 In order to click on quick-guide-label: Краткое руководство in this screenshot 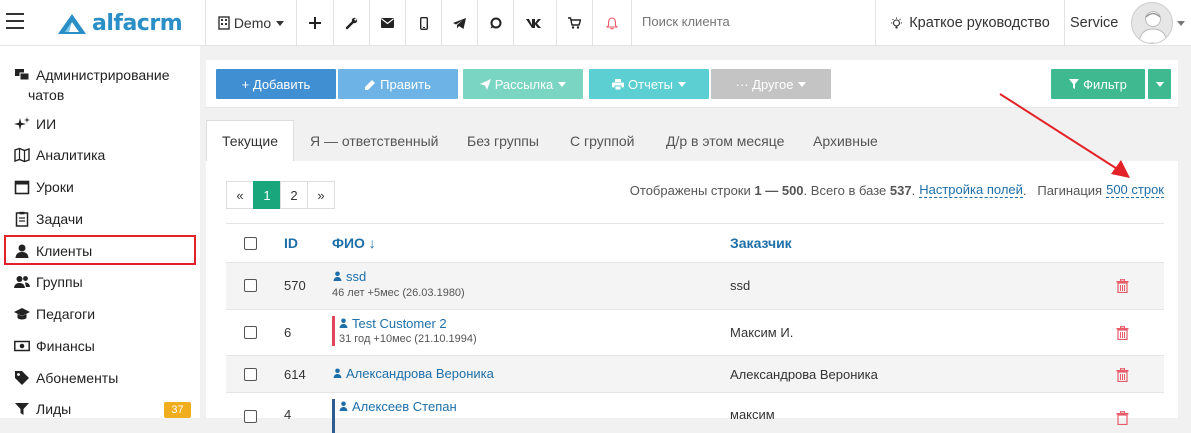, I will do `click(979, 23)`.